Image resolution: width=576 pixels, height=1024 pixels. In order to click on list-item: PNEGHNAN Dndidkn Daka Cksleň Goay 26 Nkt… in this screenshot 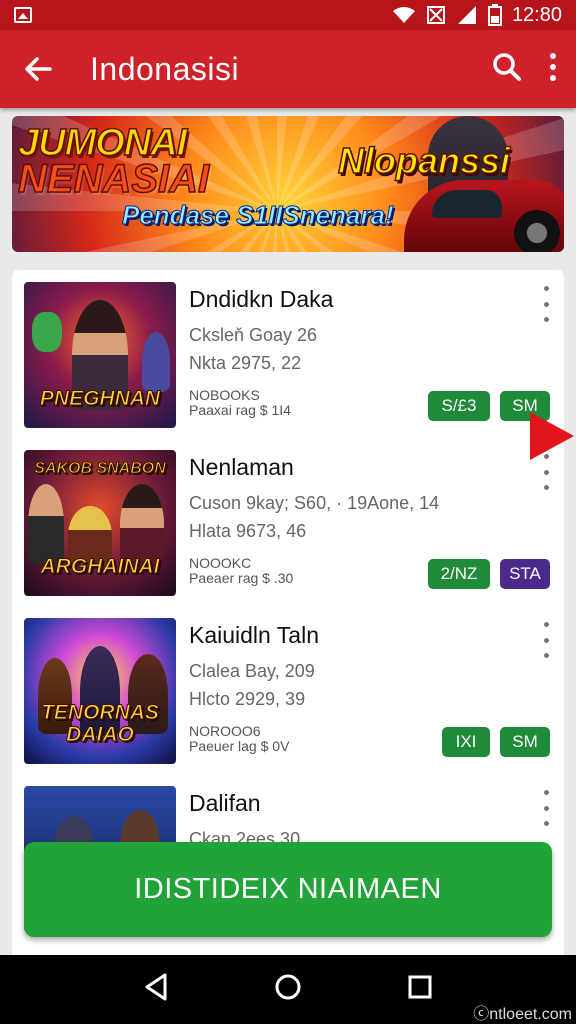, I will do `click(288, 350)`.